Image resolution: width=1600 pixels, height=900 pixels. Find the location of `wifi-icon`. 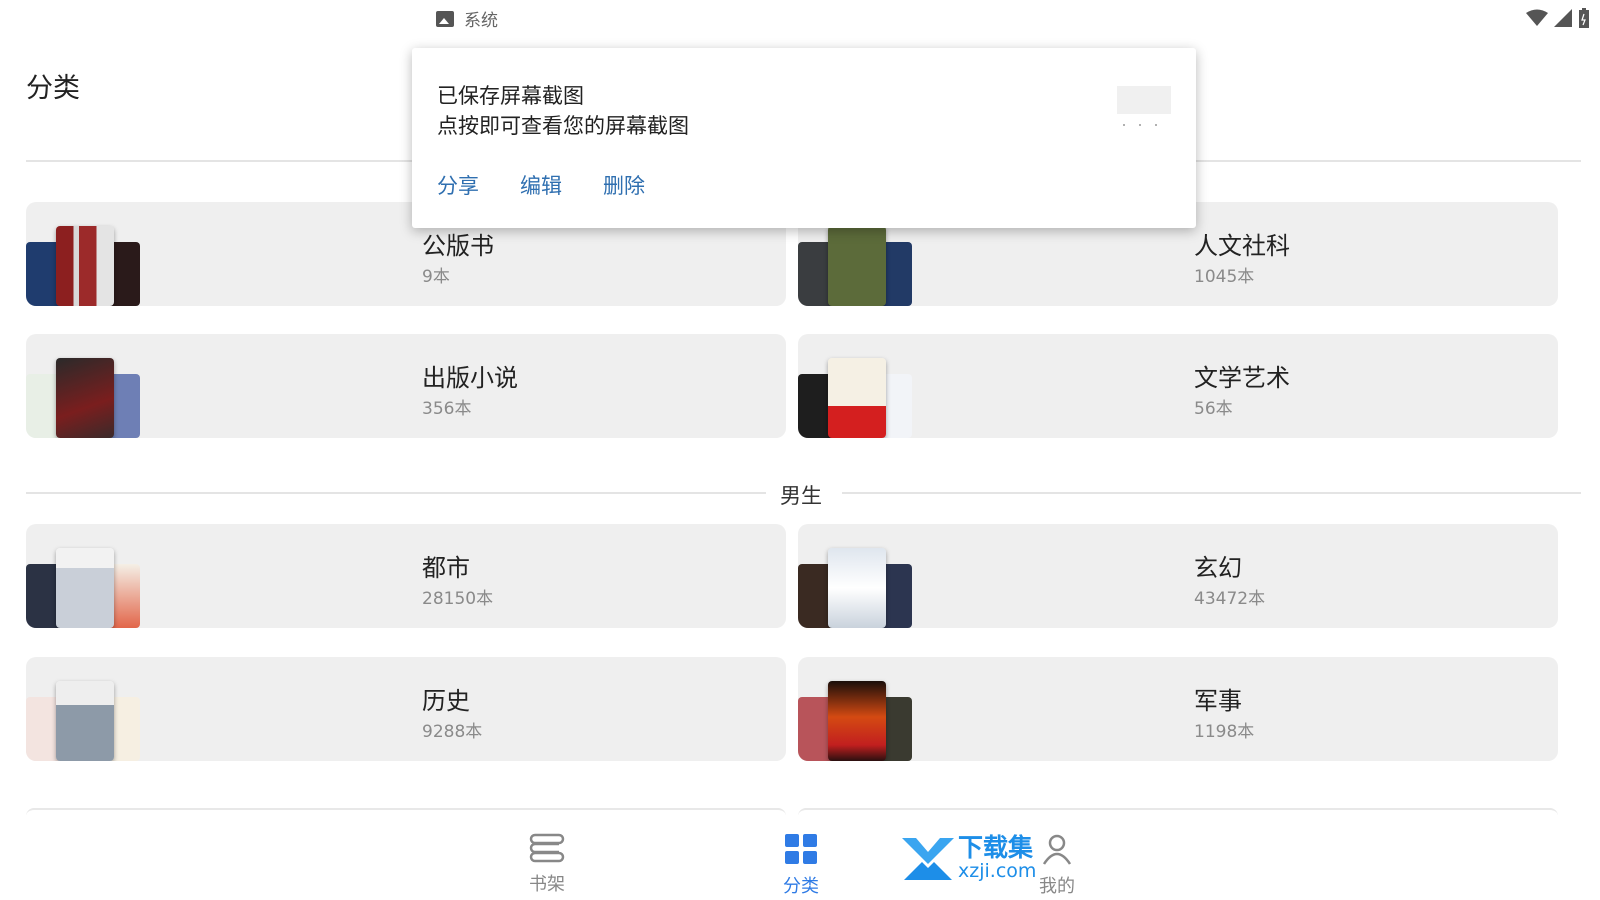

wifi-icon is located at coordinates (1537, 17).